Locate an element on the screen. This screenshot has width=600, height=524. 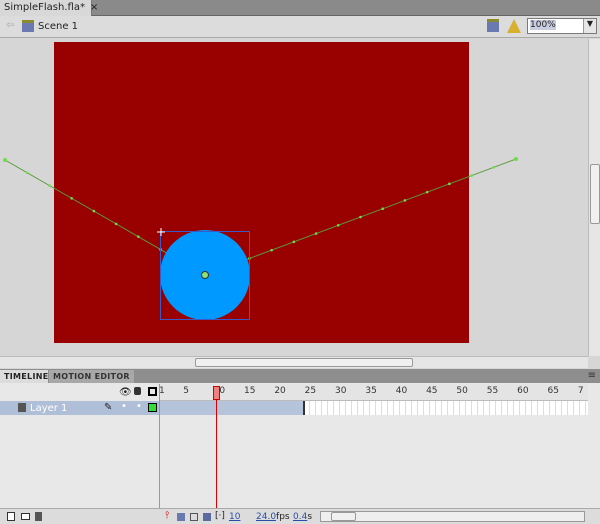
scene-label: Scene 1 is located at coordinates (58, 26).